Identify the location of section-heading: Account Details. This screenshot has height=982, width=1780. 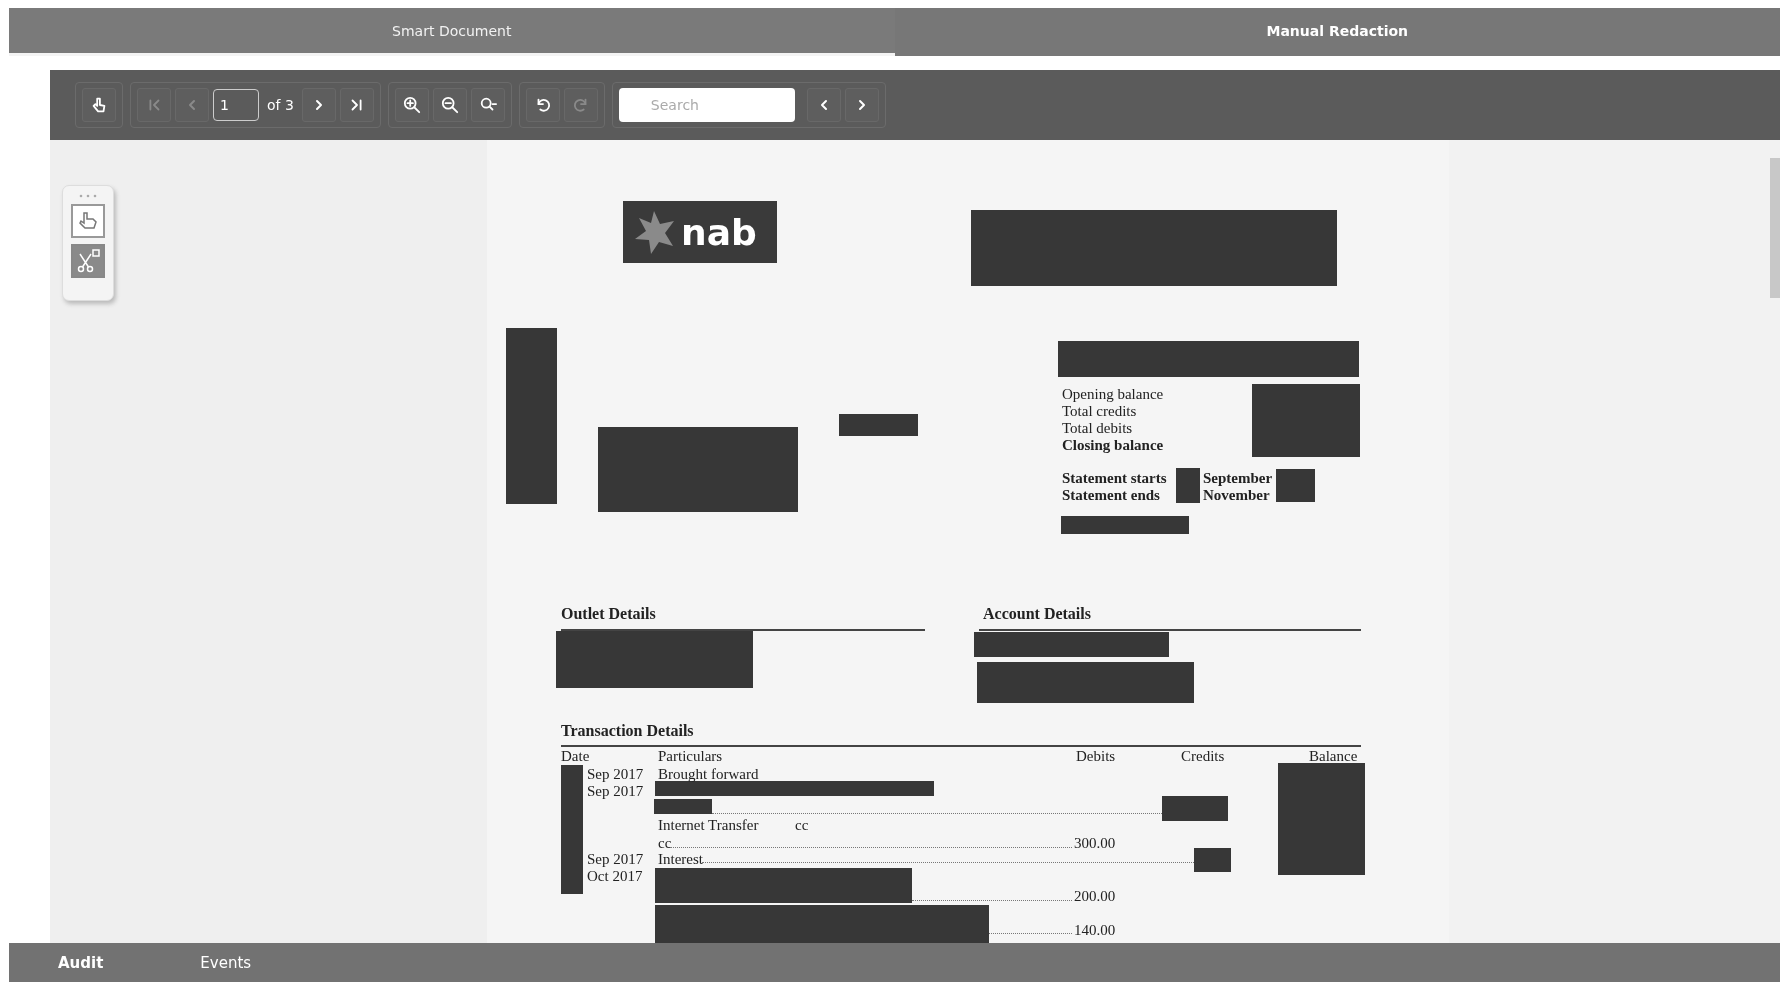
(1037, 614).